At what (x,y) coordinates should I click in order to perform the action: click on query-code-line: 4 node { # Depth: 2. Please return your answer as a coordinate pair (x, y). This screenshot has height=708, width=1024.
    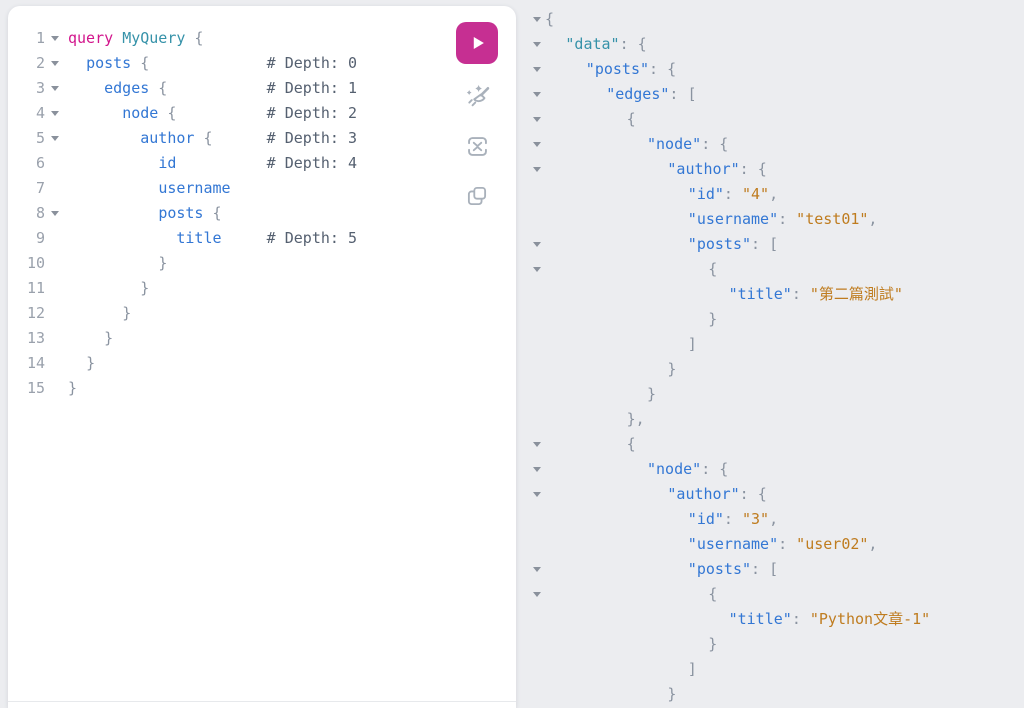
    Looking at the image, I should click on (262, 113).